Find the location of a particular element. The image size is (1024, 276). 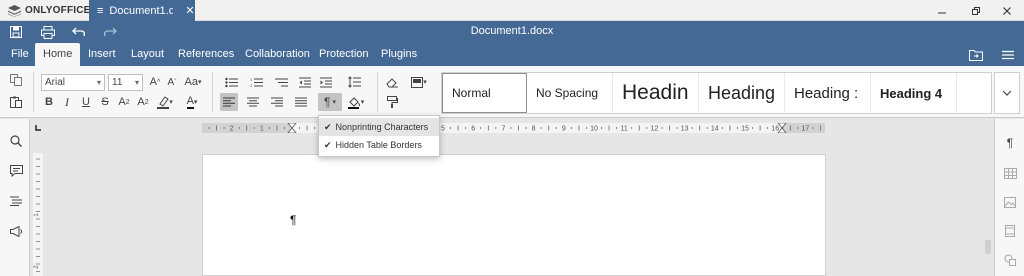

feedback-button is located at coordinates (16, 231).